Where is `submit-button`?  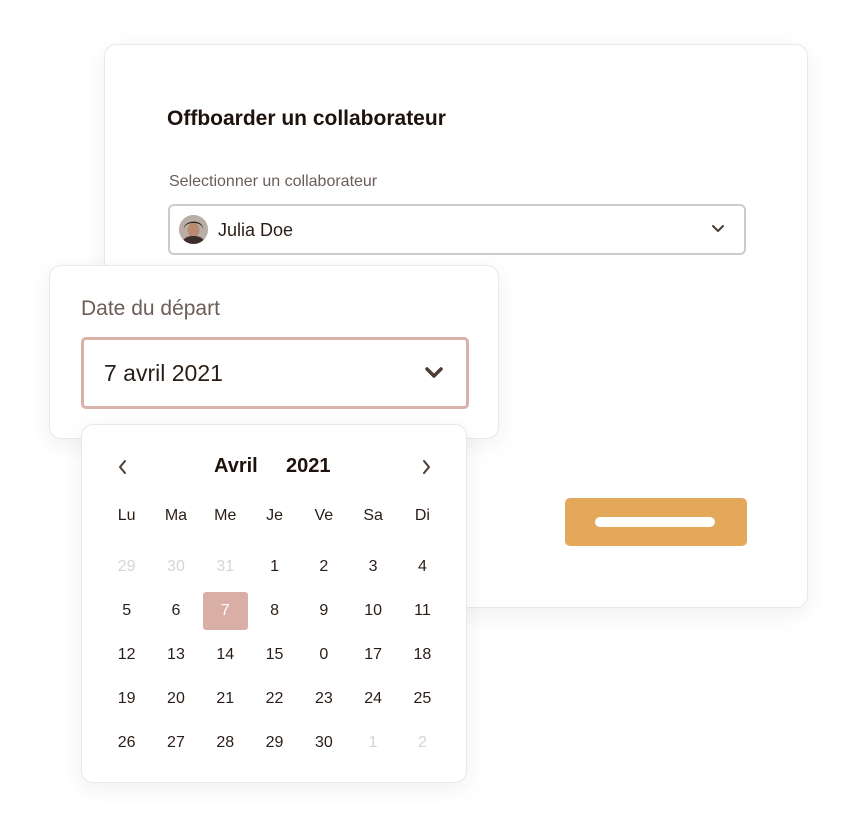
submit-button is located at coordinates (656, 522).